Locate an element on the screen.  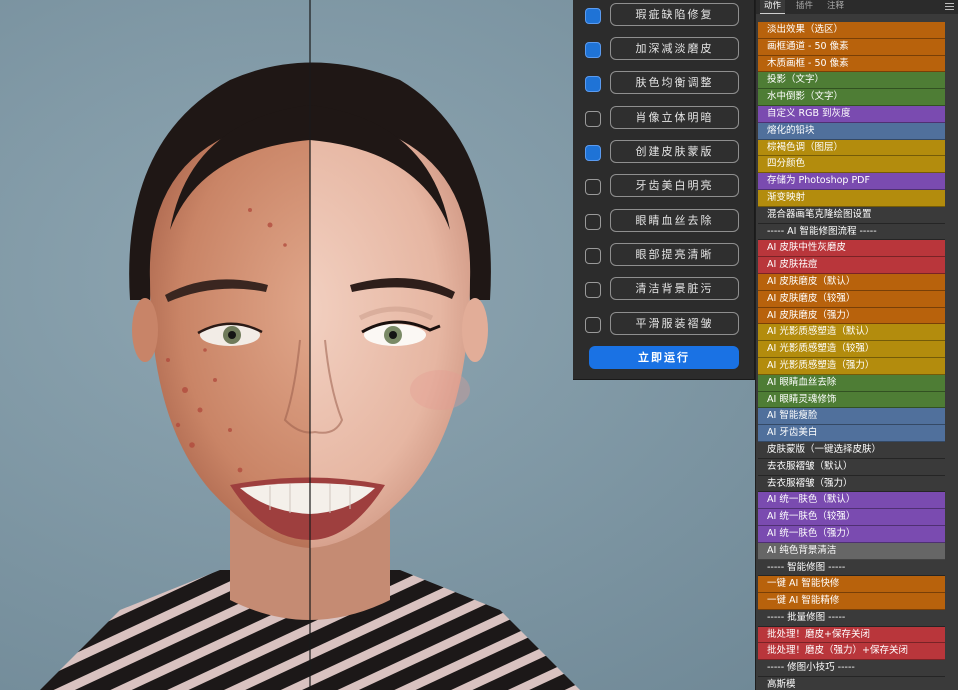
retouch-option-row: 肤色均衡调整 is located at coordinates (664, 84).